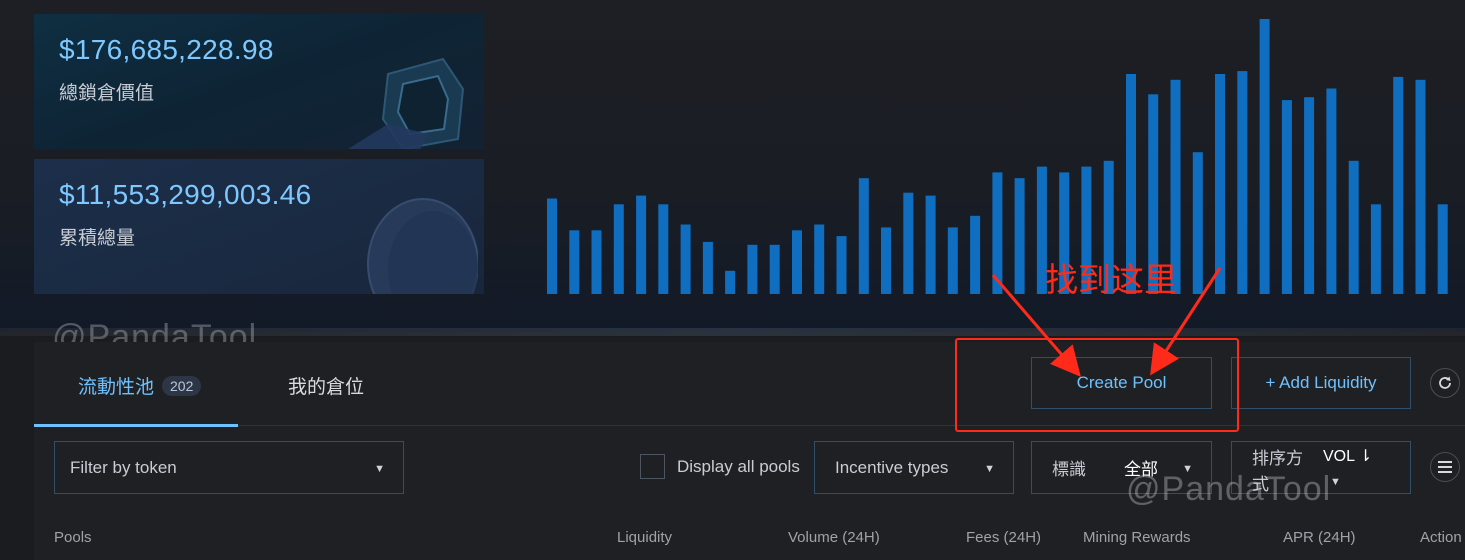  I want to click on tag-label: 標識, so click(1069, 469).